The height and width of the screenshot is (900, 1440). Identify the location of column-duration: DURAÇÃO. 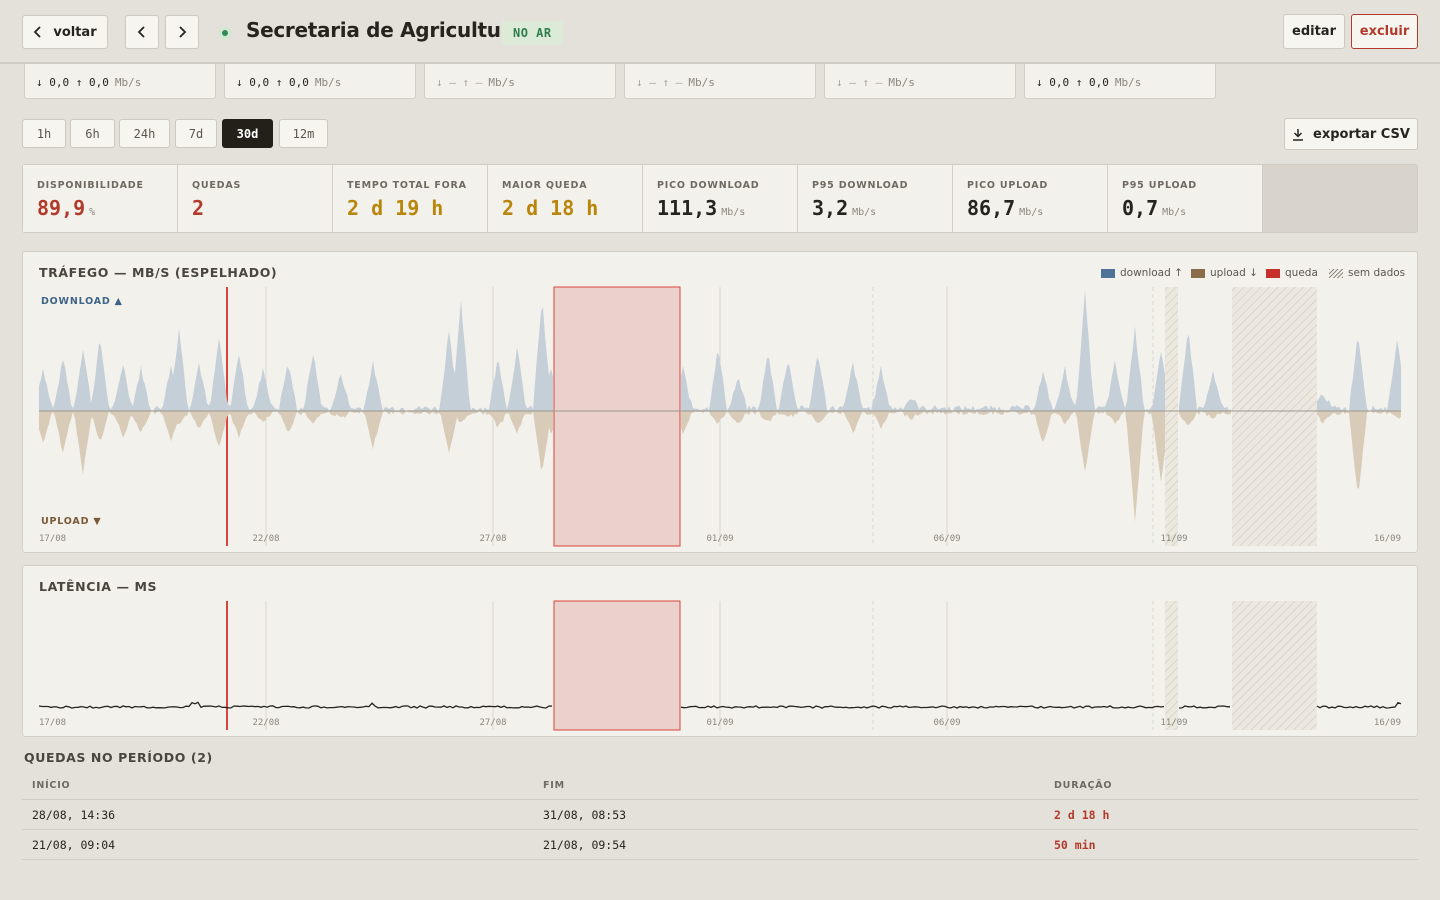
(1083, 785).